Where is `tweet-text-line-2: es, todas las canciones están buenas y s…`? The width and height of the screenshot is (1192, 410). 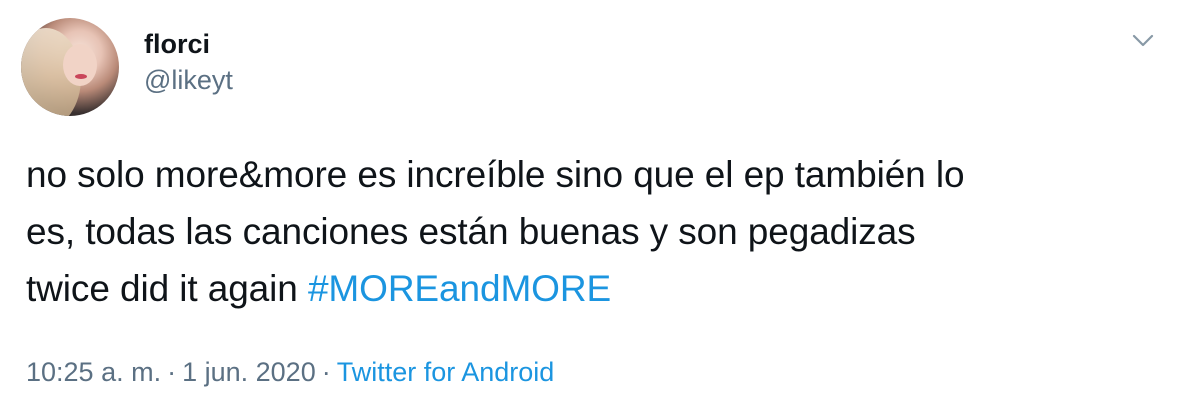
tweet-text-line-2: es, todas las canciones están buenas y s… is located at coordinates (471, 231).